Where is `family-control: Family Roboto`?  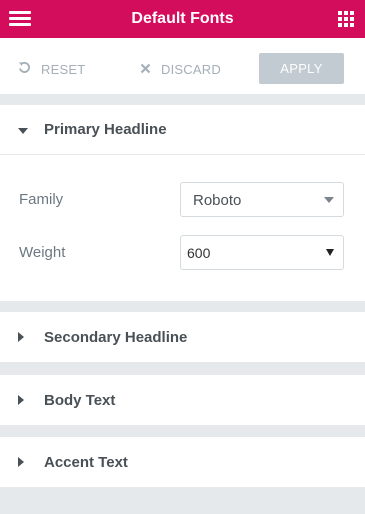
family-control: Family Roboto is located at coordinates (182, 200).